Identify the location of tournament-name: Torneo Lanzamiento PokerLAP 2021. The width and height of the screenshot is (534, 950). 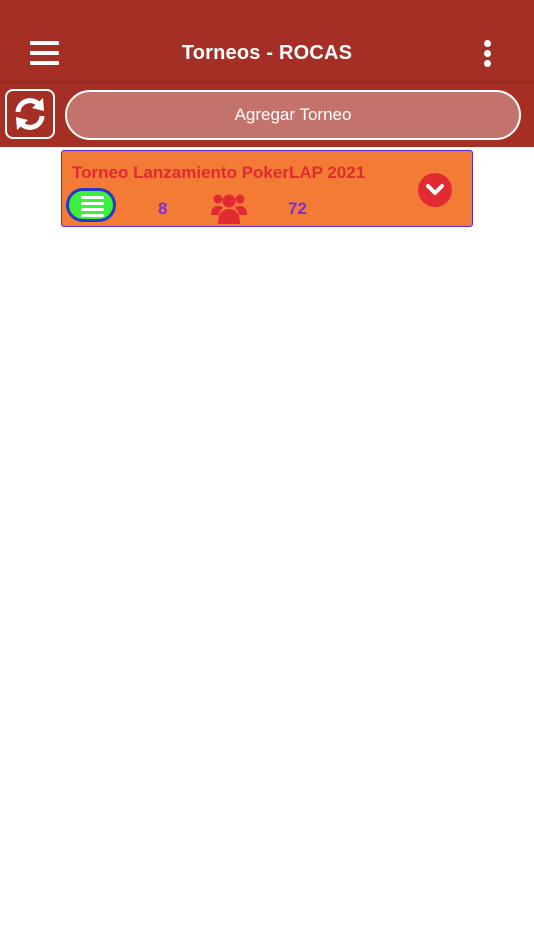
(219, 172).